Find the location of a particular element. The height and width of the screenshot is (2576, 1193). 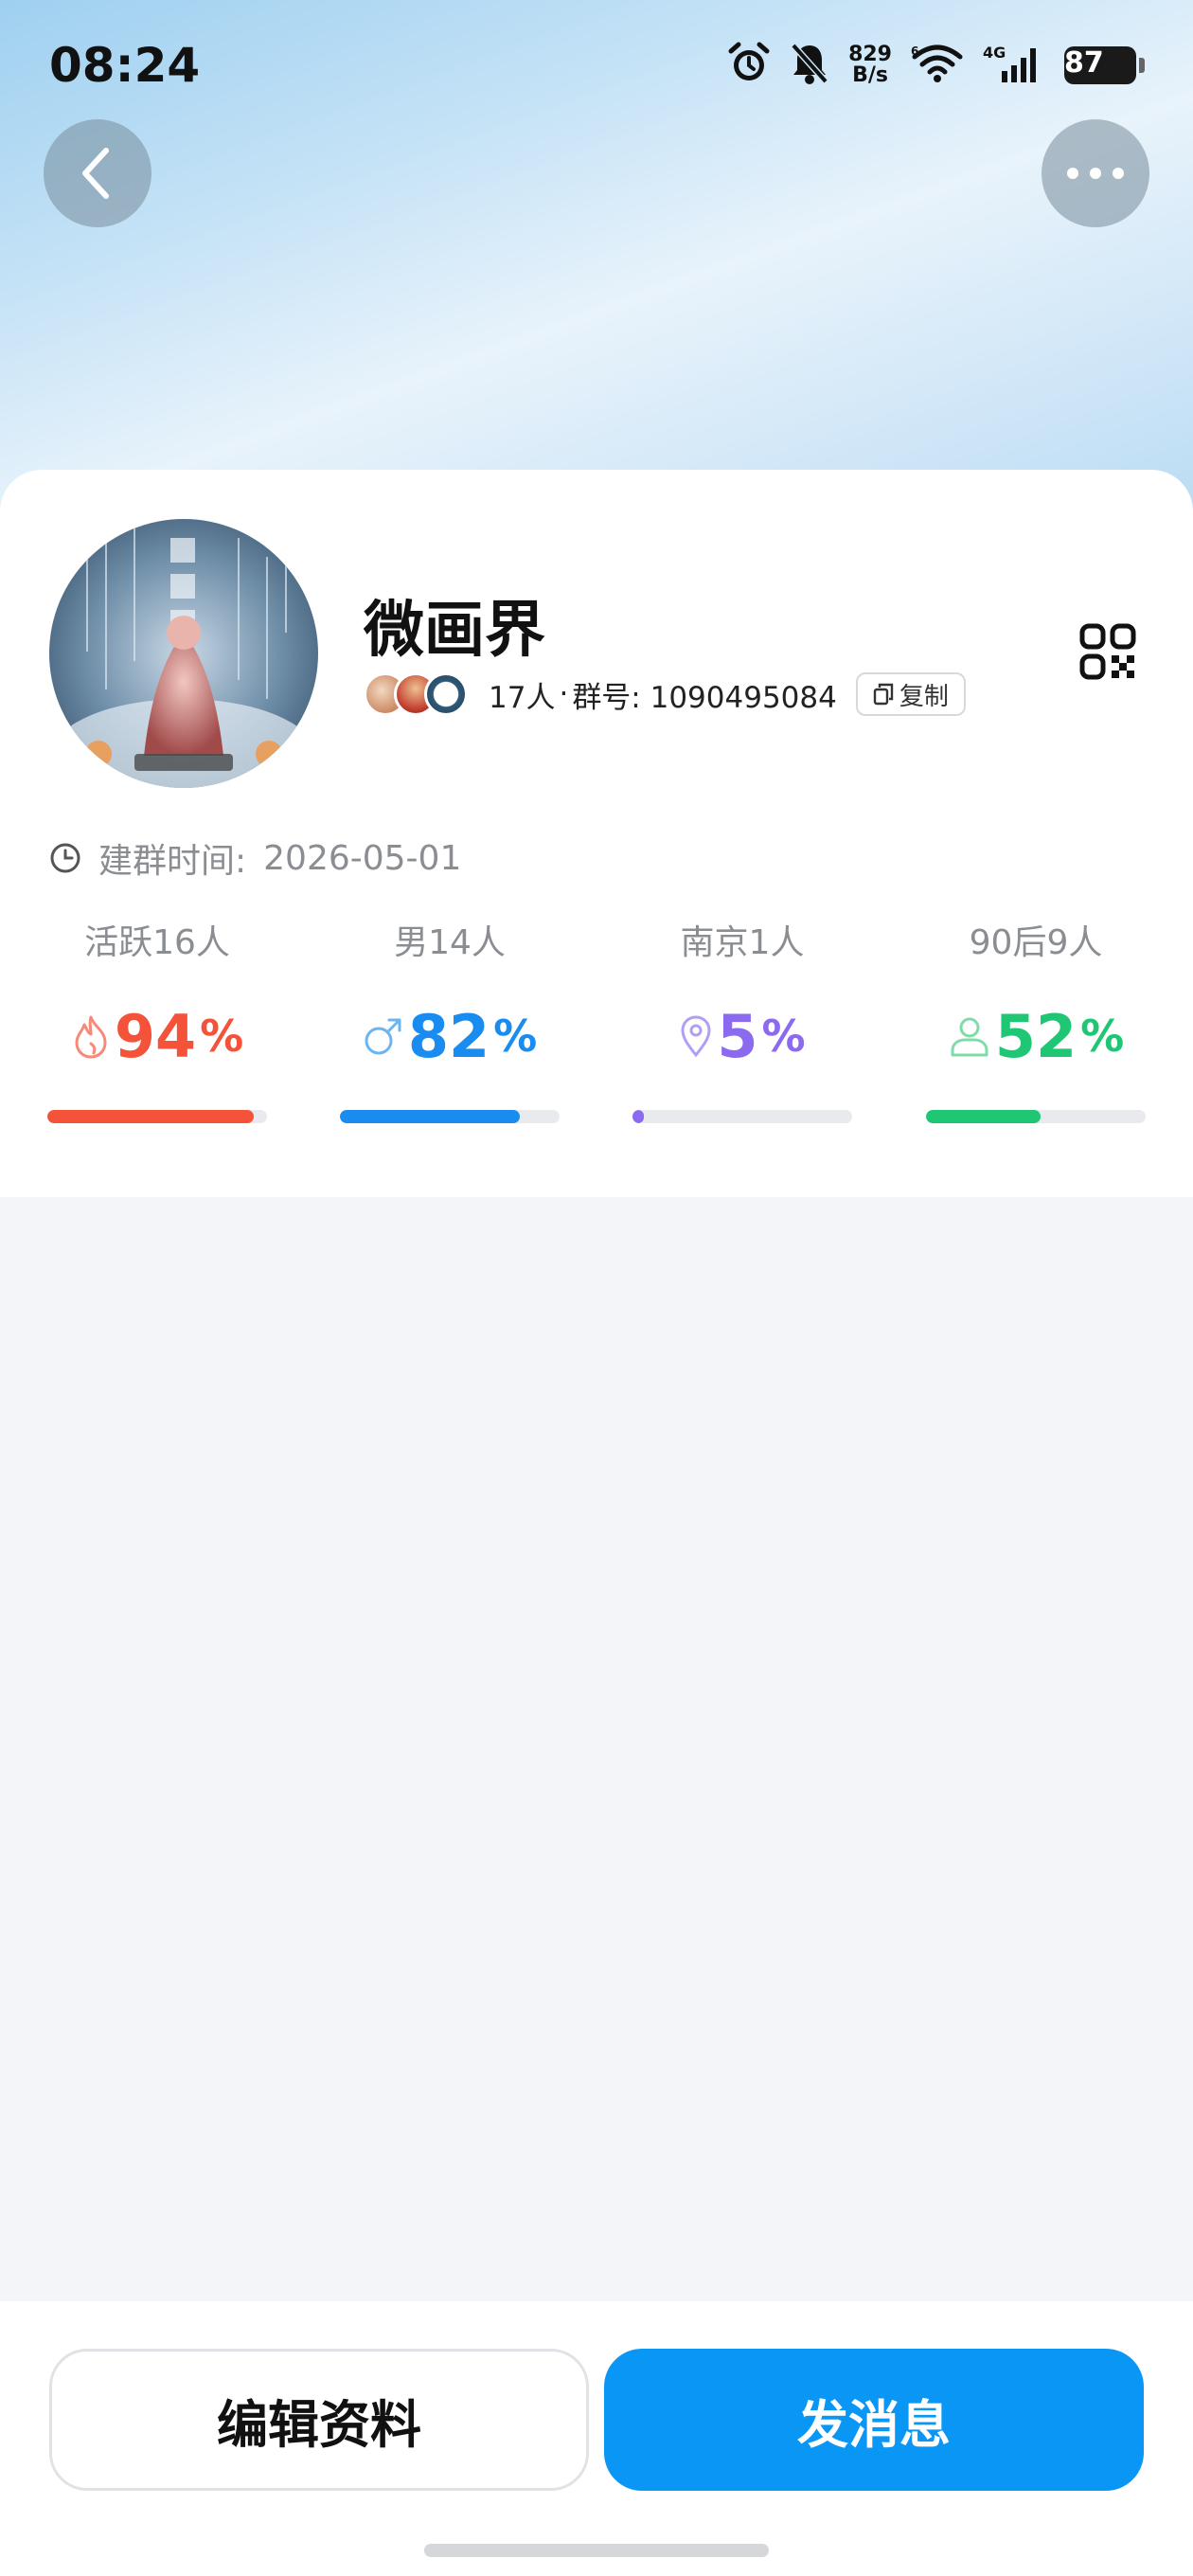

member-avatar is located at coordinates (446, 694).